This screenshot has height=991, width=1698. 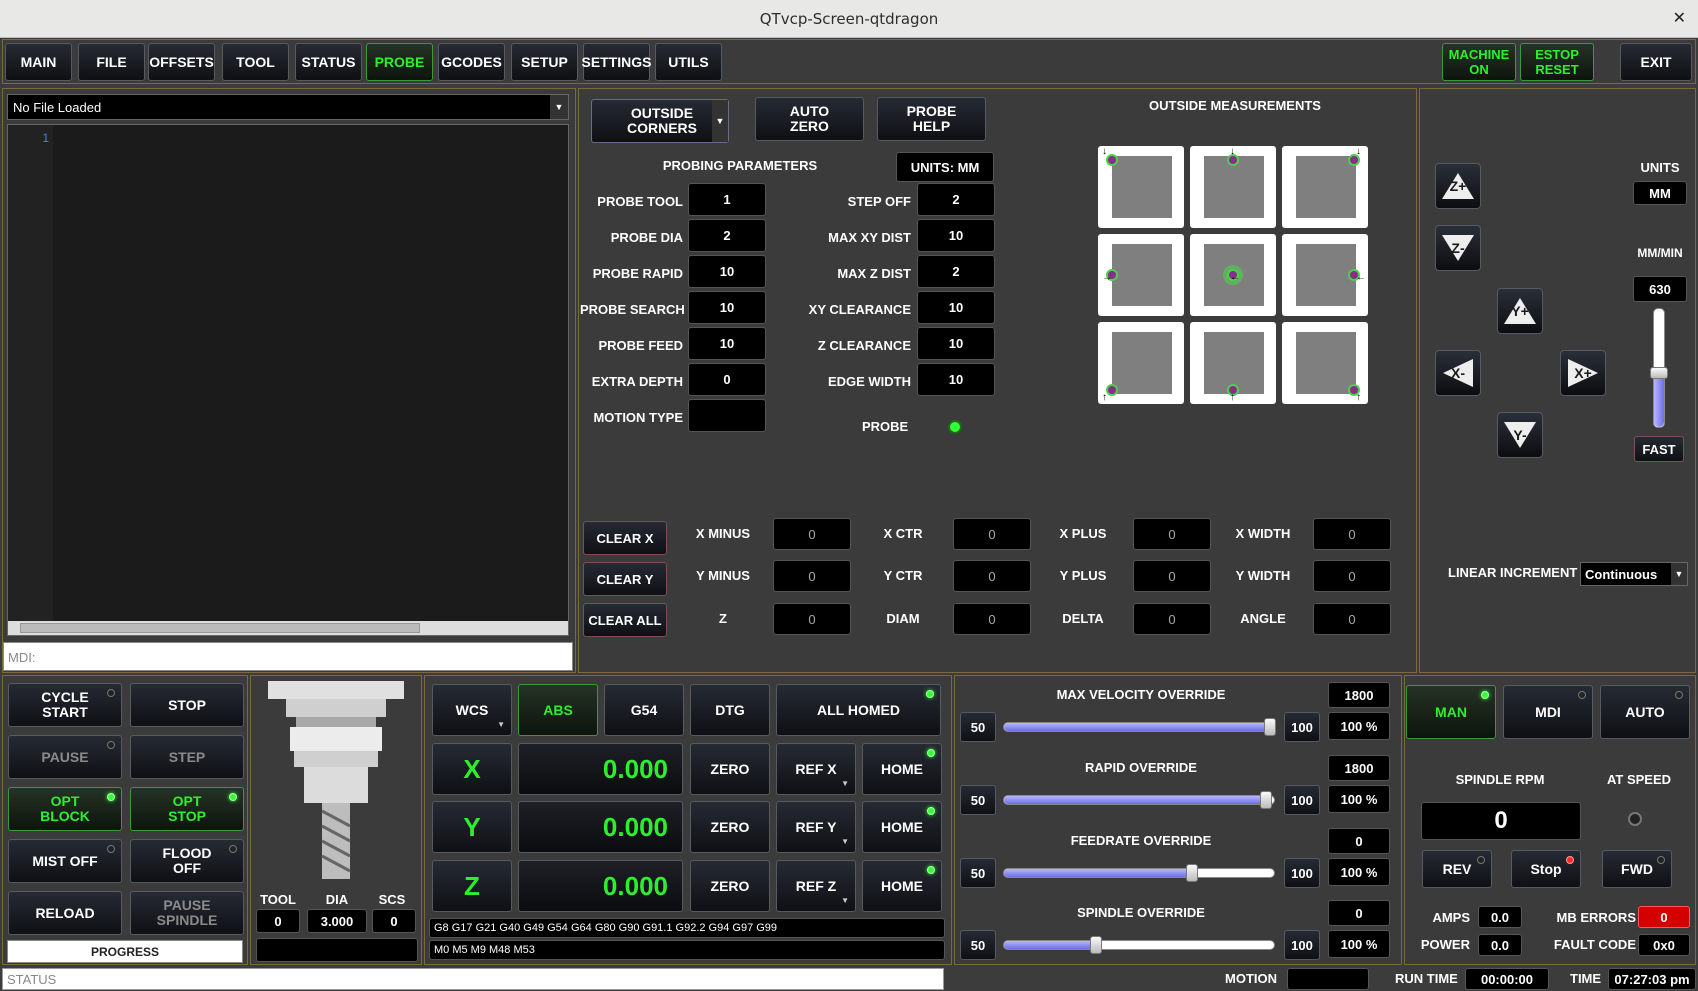 I want to click on zero-z-button: ZERO, so click(x=730, y=886).